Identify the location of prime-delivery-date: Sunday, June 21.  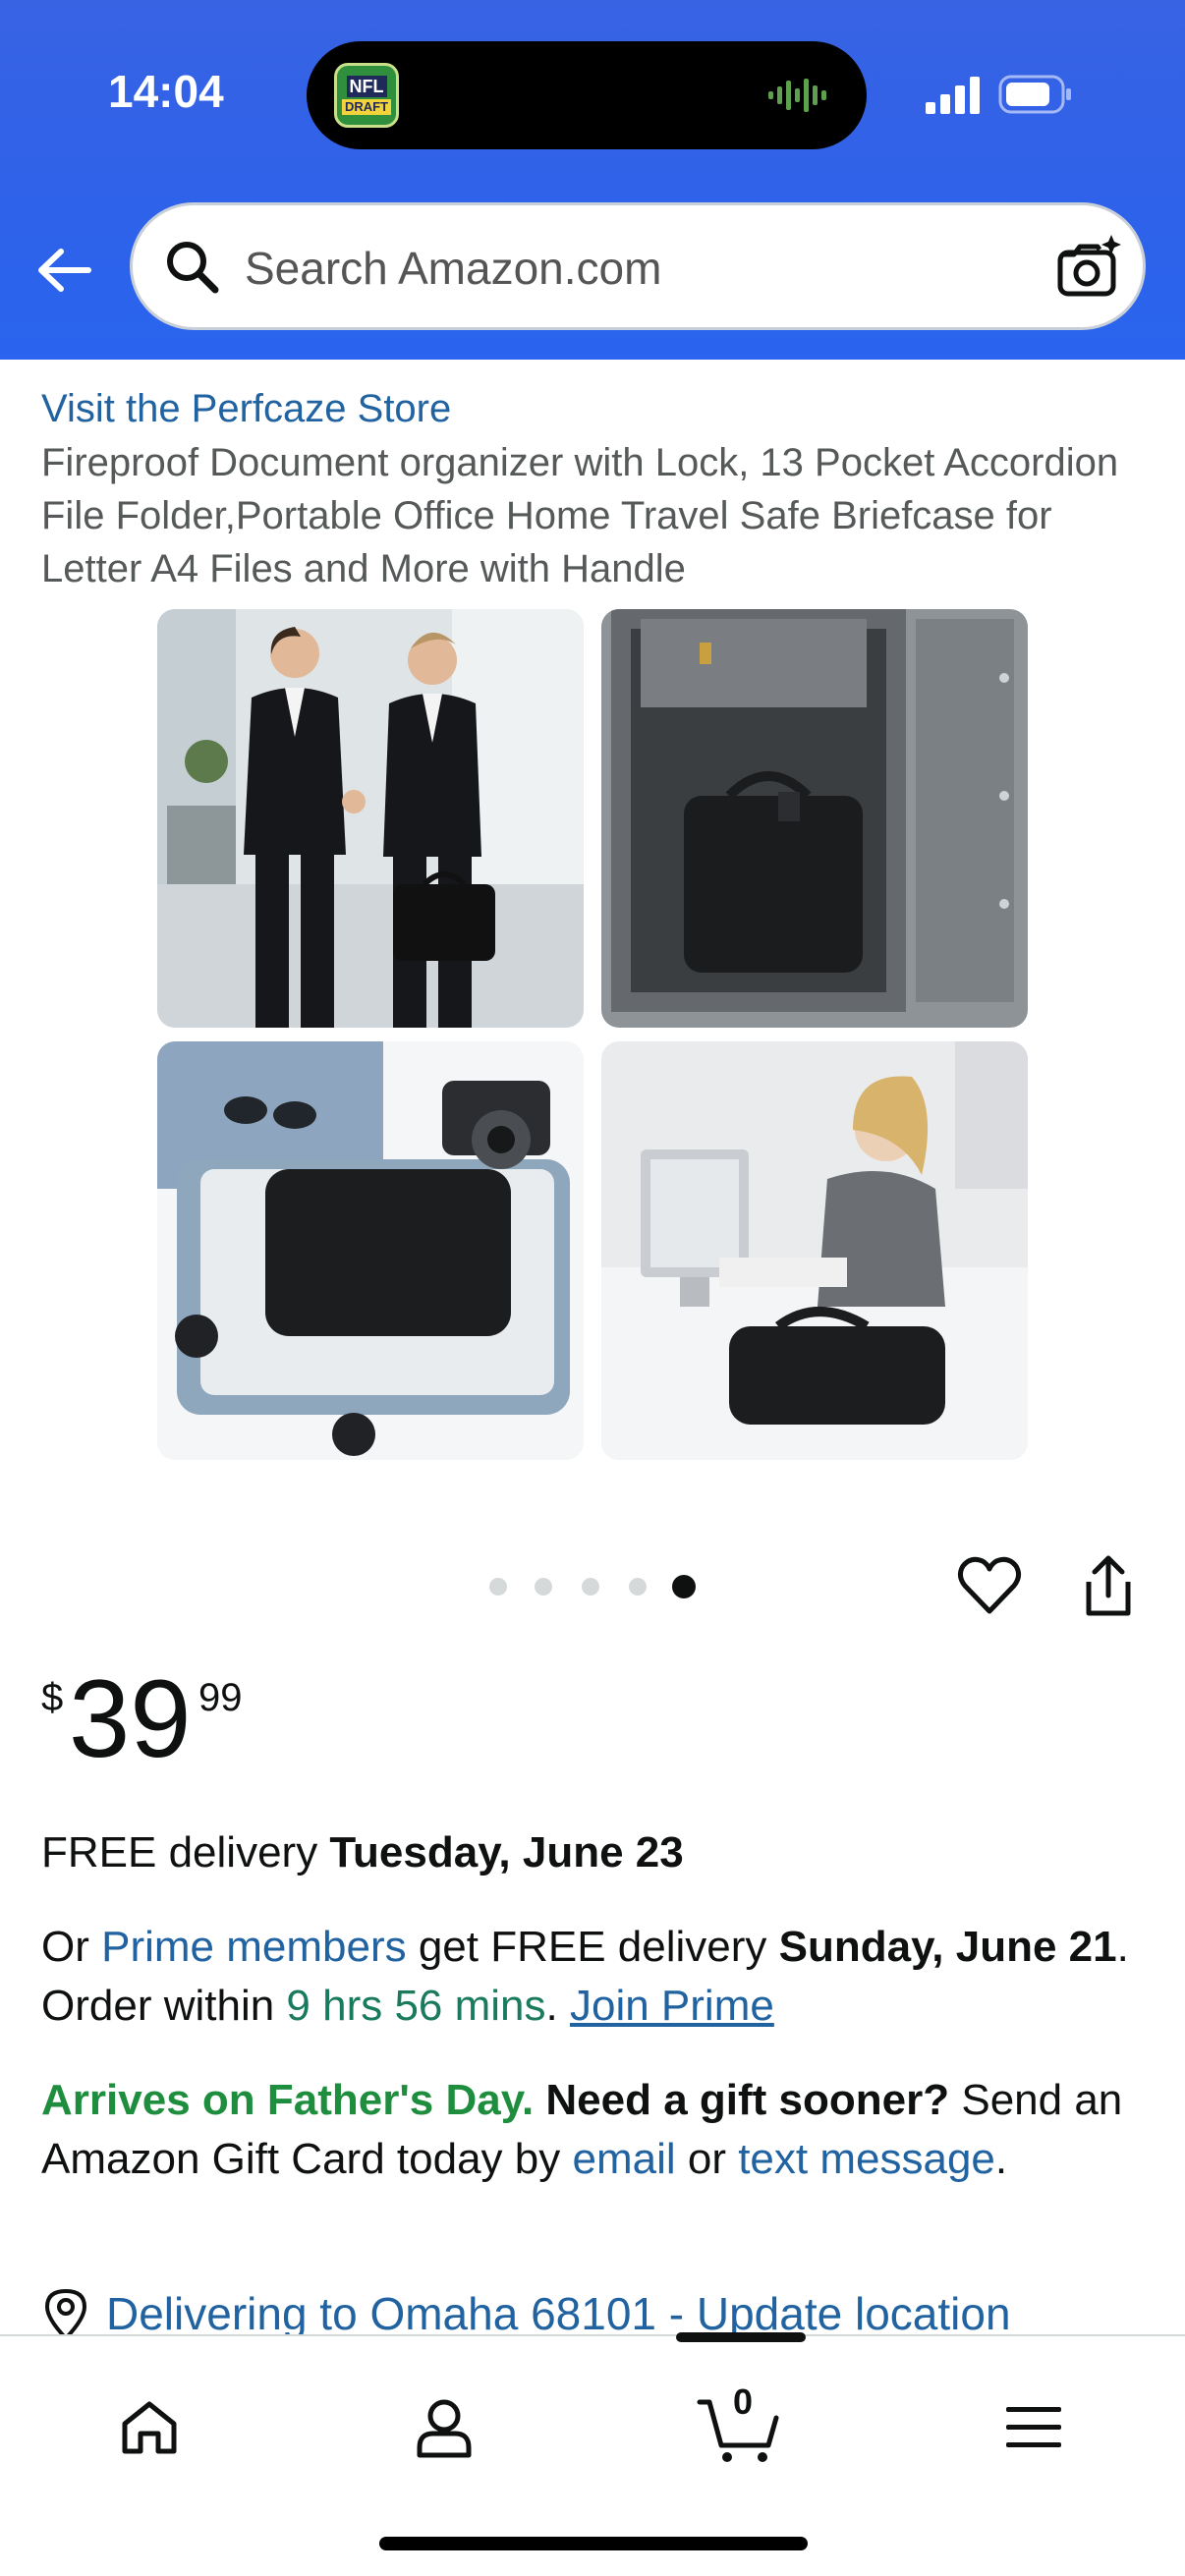
(948, 1947).